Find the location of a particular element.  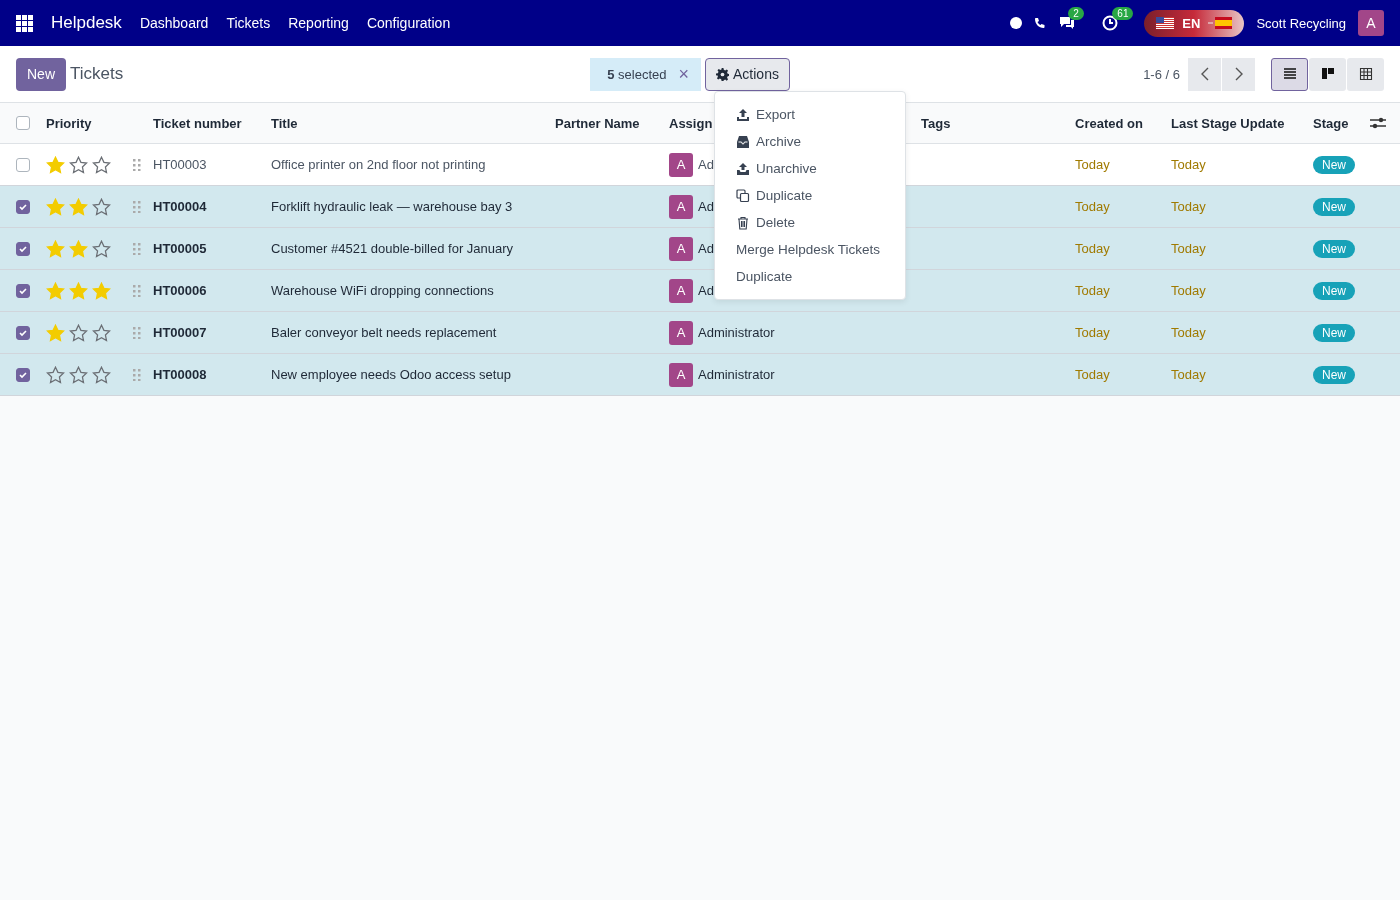

kanban-view-icon is located at coordinates (1327, 74).